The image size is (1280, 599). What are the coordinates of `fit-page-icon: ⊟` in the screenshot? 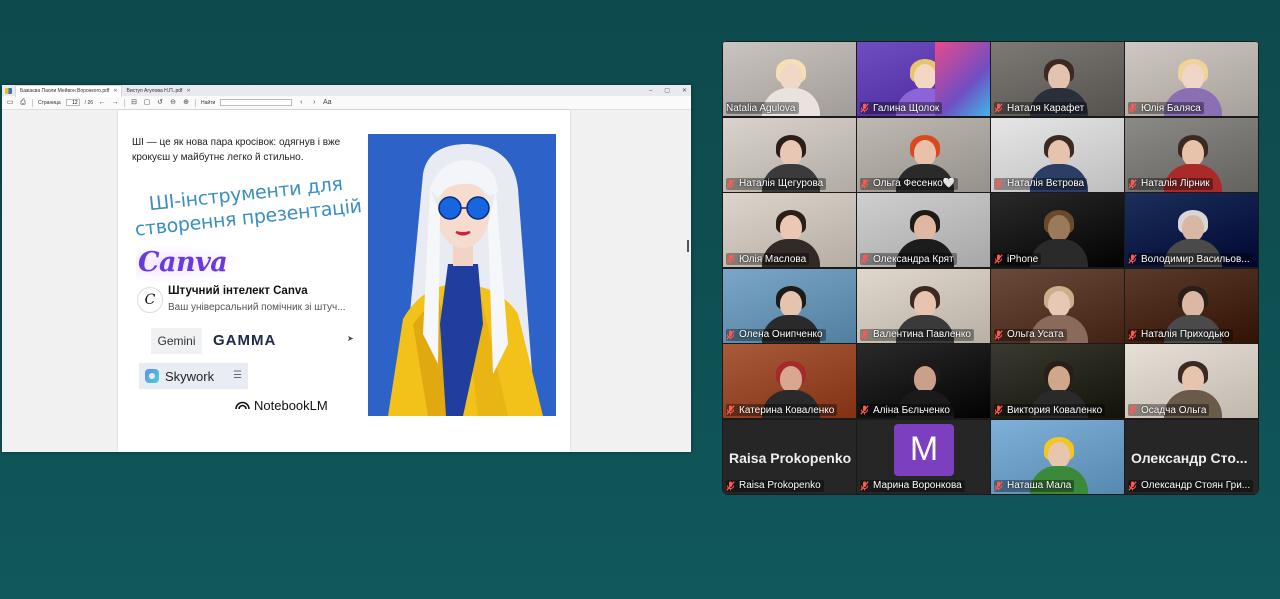 It's located at (134, 103).